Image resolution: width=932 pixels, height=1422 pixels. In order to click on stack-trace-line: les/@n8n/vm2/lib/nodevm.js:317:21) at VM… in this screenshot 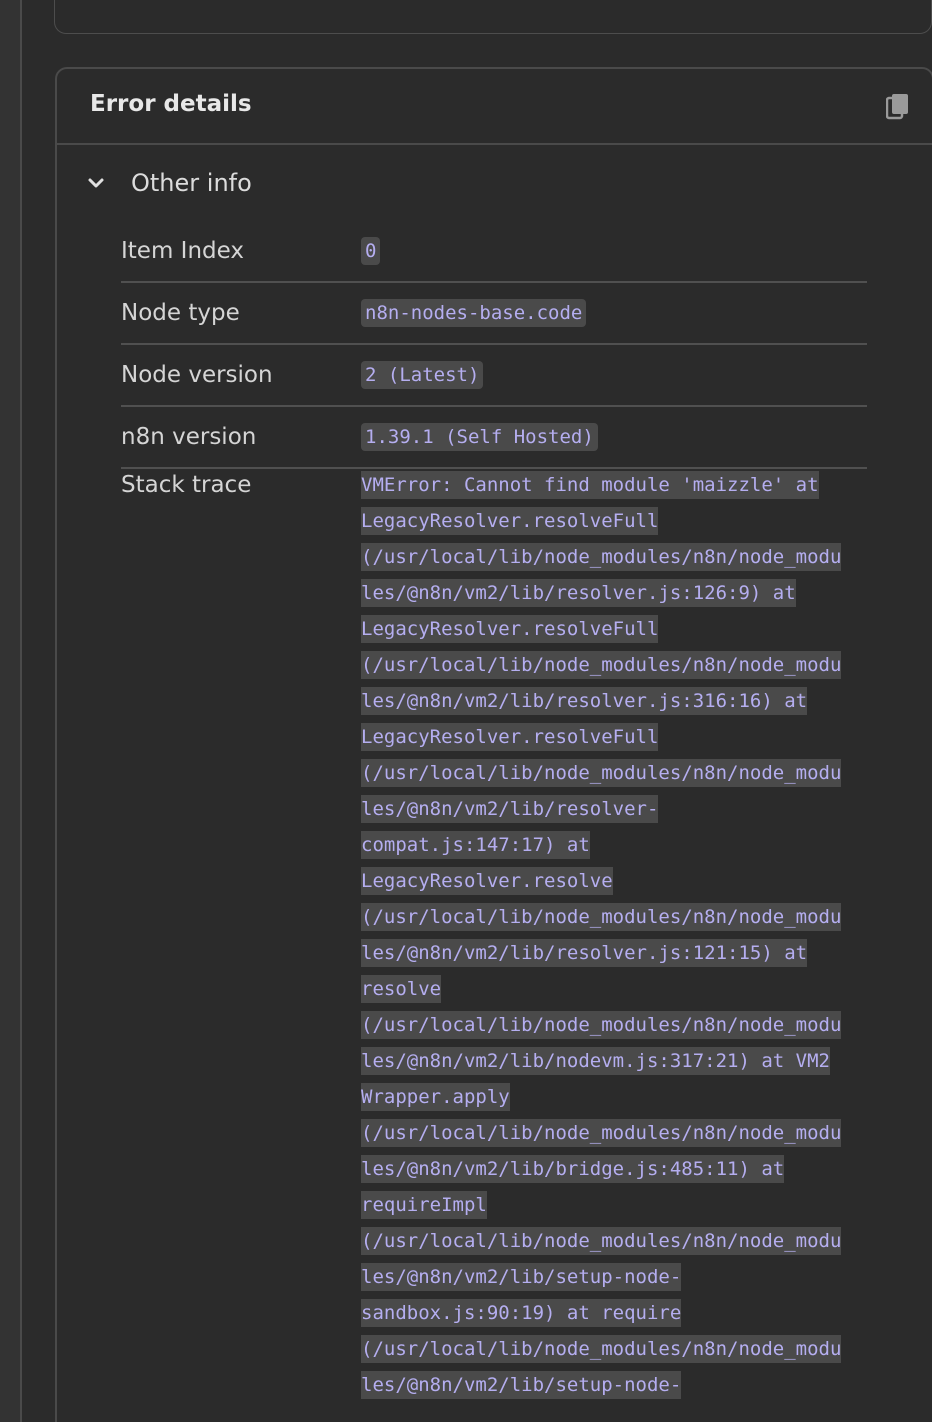, I will do `click(614, 1061)`.